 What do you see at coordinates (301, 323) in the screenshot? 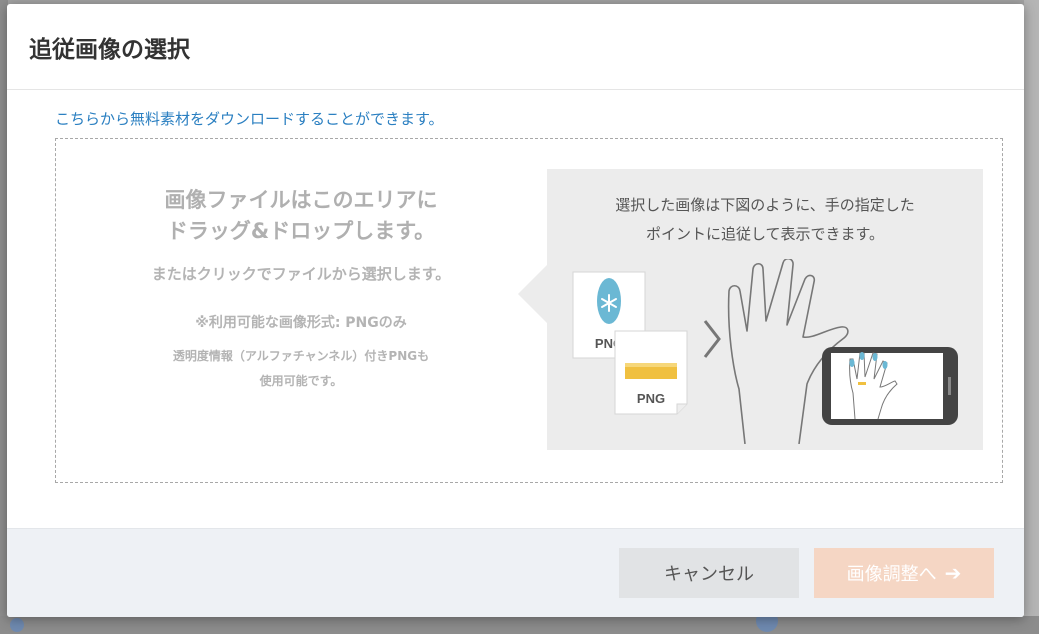
I see `format-note: ※利用可能な画像形式: PNGのみ` at bounding box center [301, 323].